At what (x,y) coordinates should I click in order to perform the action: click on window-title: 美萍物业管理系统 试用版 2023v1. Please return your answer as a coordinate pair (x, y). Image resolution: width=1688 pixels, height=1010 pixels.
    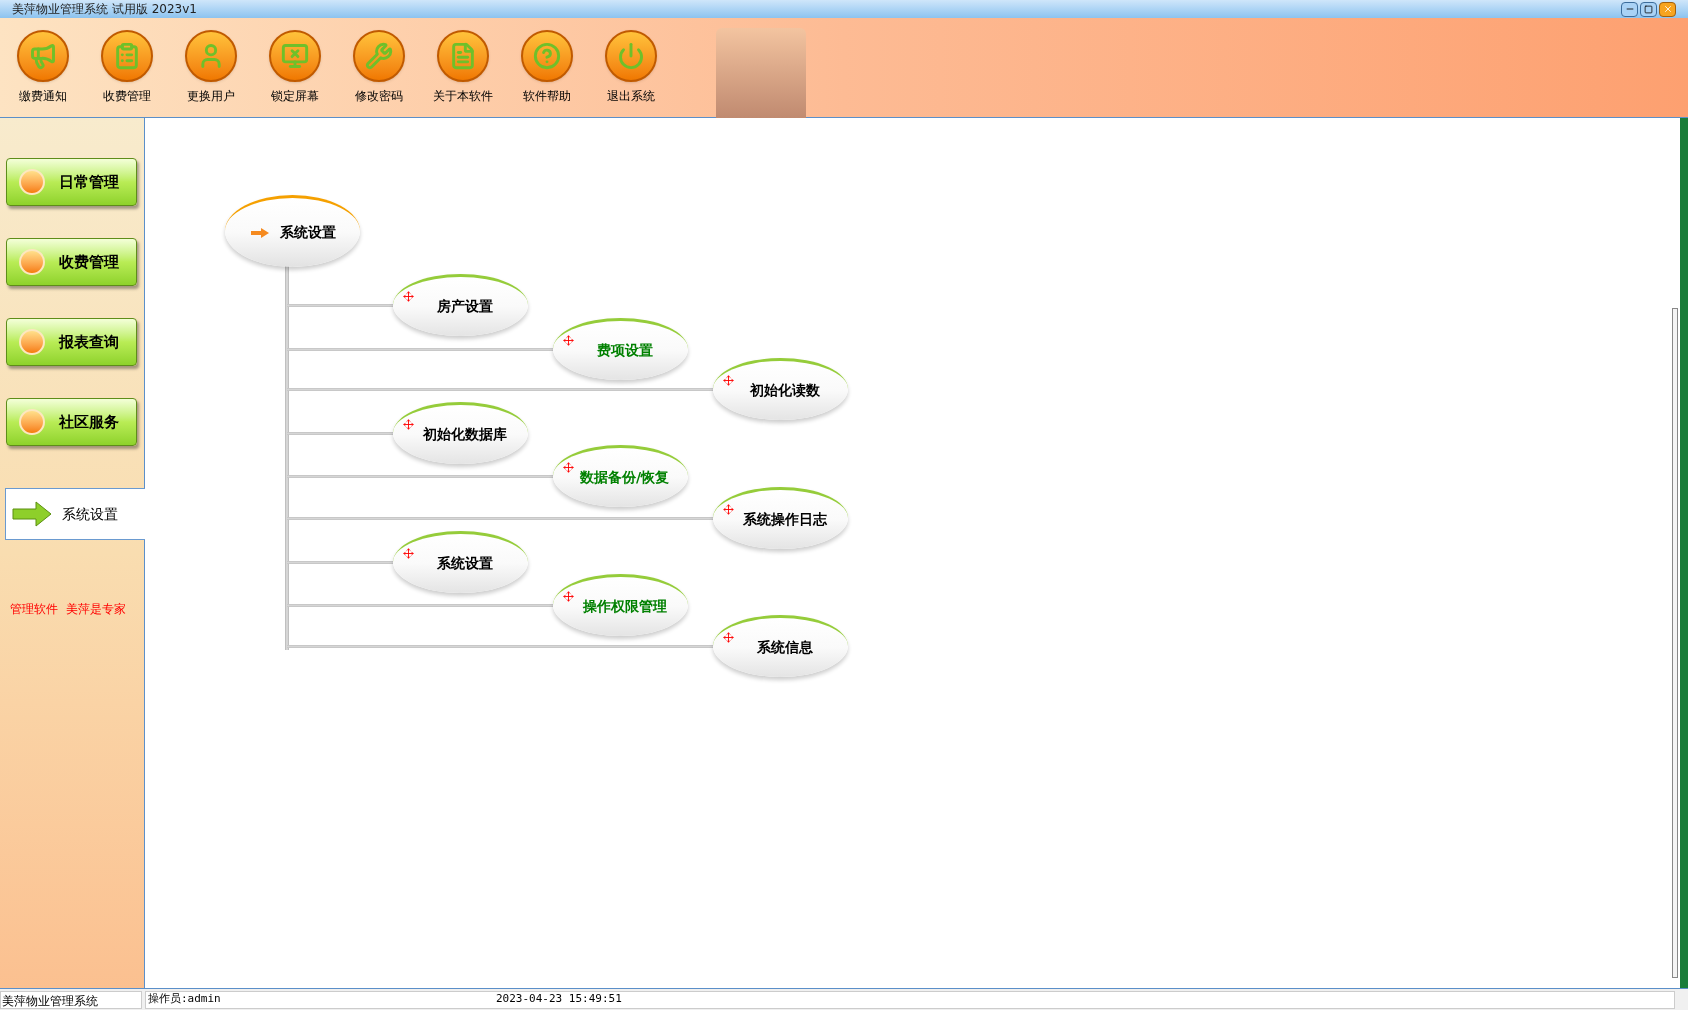
    Looking at the image, I should click on (104, 9).